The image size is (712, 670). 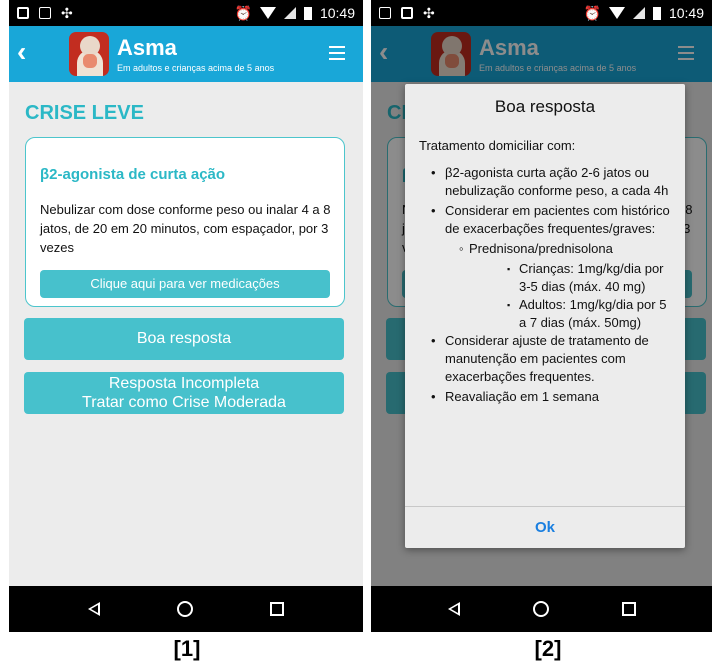 What do you see at coordinates (497, 145) in the screenshot?
I see `dialog-intro: Tratamento domiciliar com:` at bounding box center [497, 145].